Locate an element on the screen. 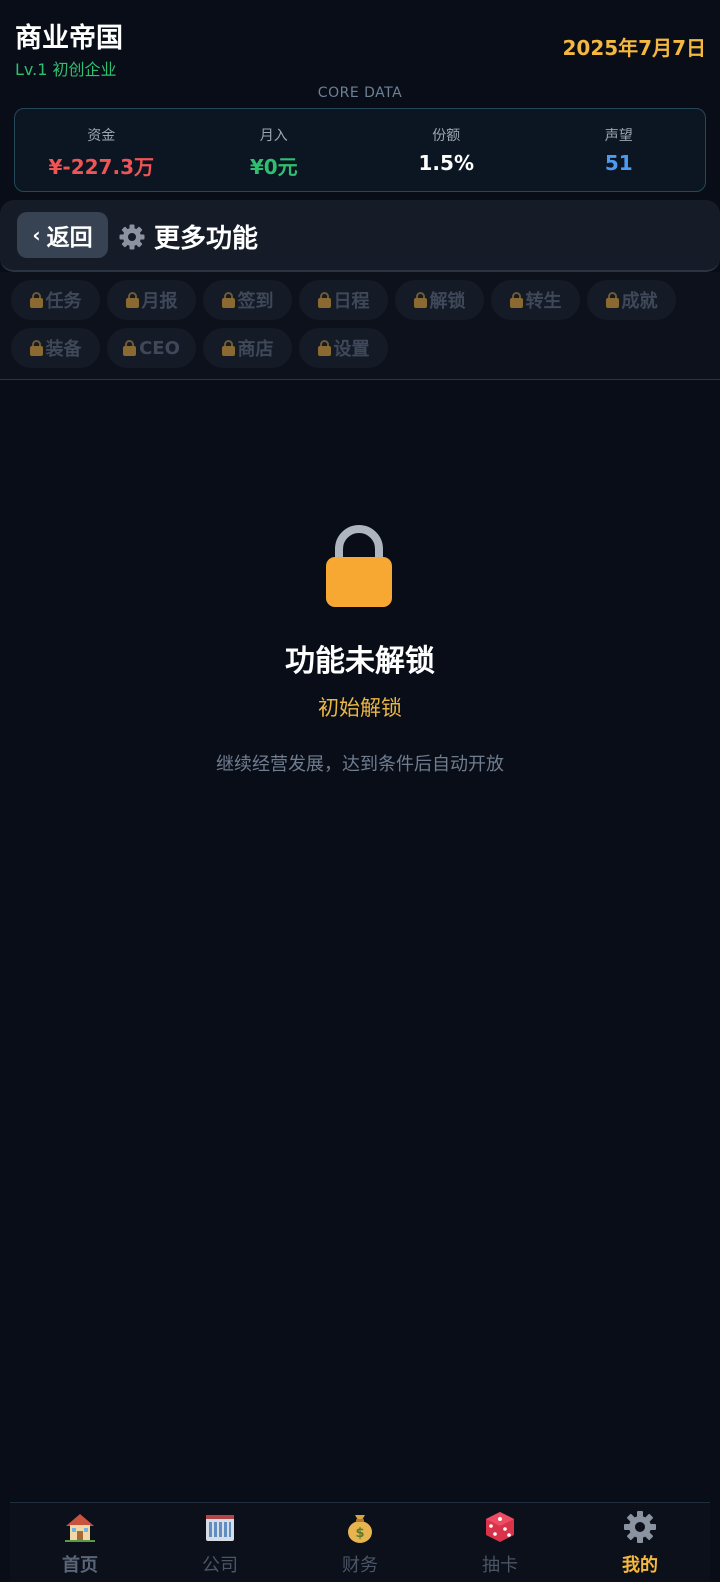 This screenshot has height=1582, width=720. nav-finance: $ 财务 is located at coordinates (360, 1542).